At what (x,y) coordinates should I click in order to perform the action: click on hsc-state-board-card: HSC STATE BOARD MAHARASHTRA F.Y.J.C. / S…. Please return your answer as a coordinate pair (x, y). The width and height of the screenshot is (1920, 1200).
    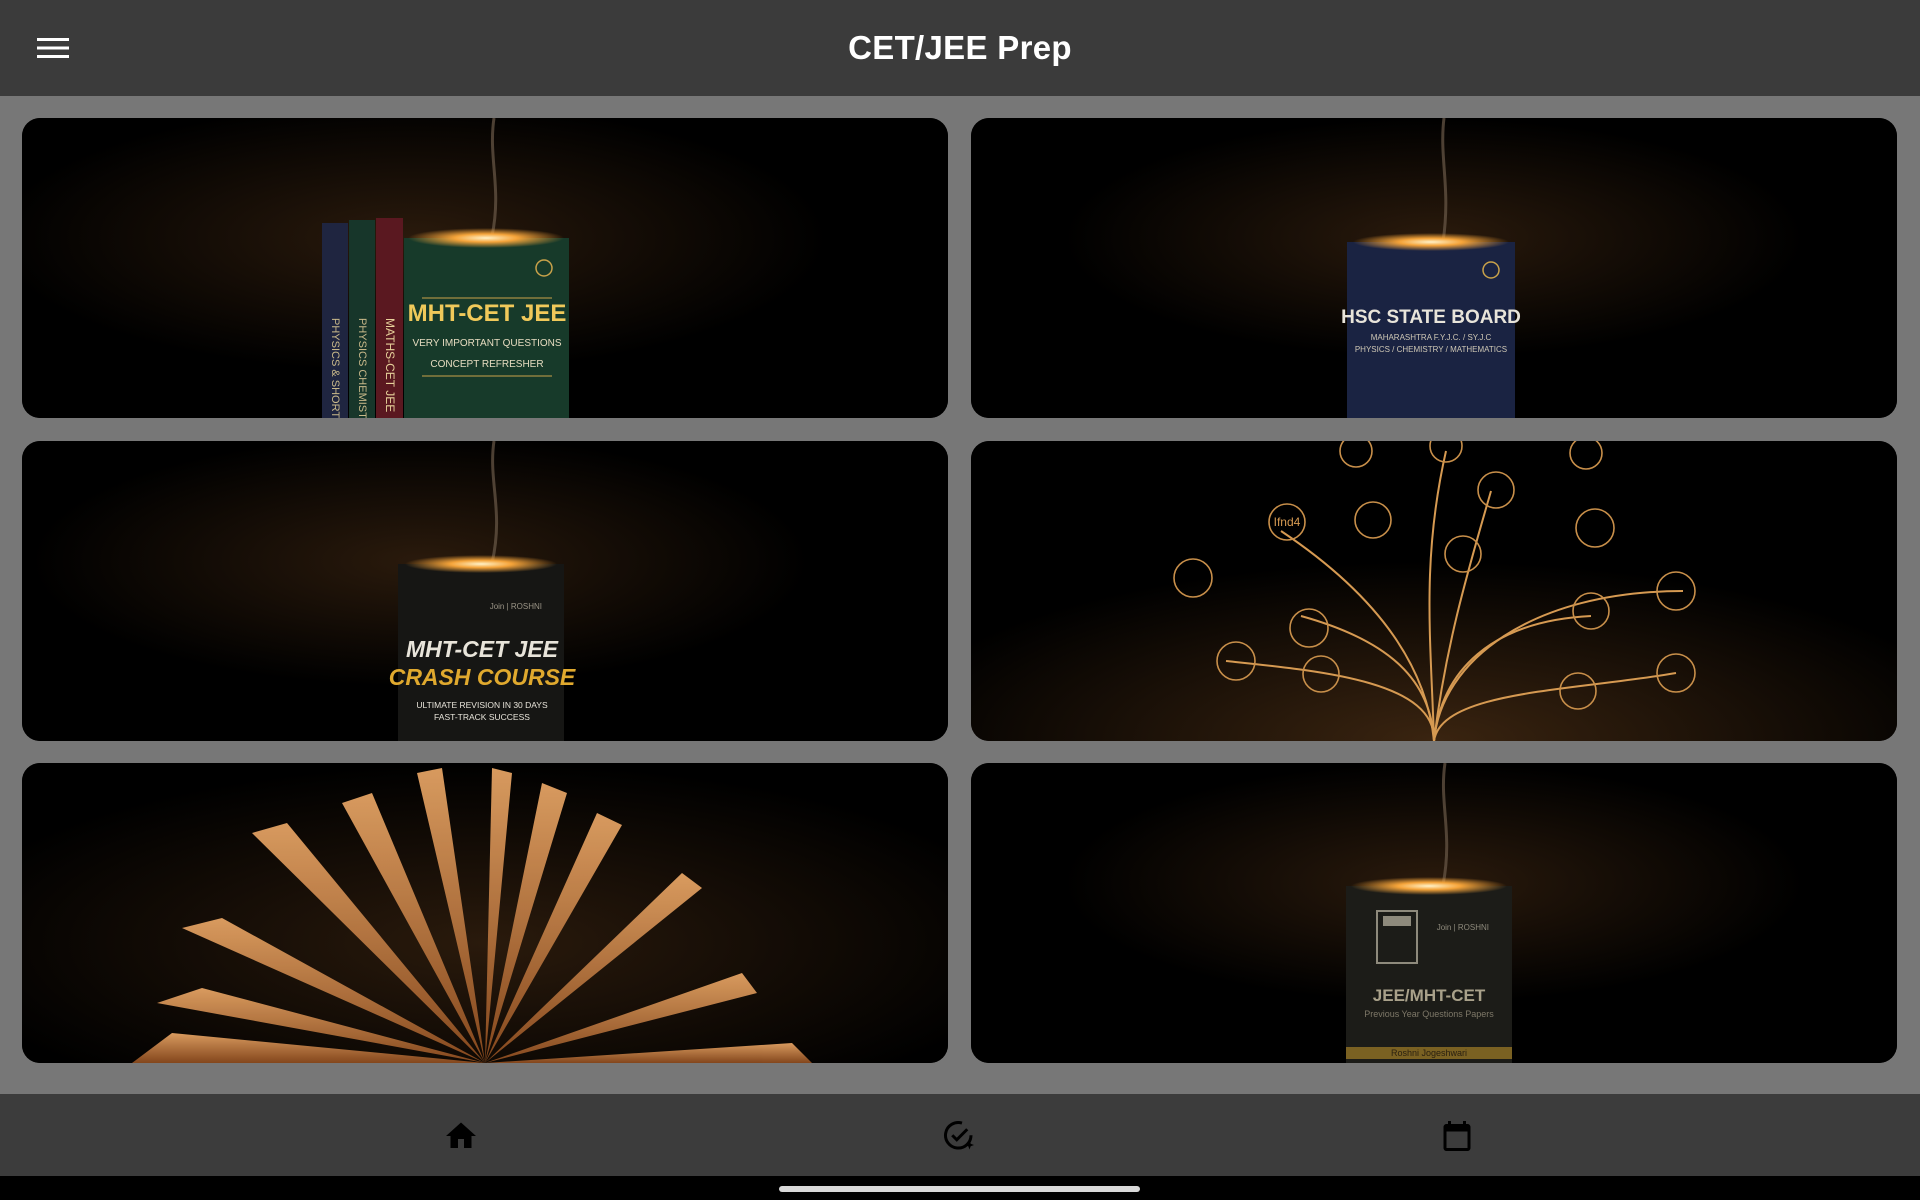
    Looking at the image, I should click on (1434, 268).